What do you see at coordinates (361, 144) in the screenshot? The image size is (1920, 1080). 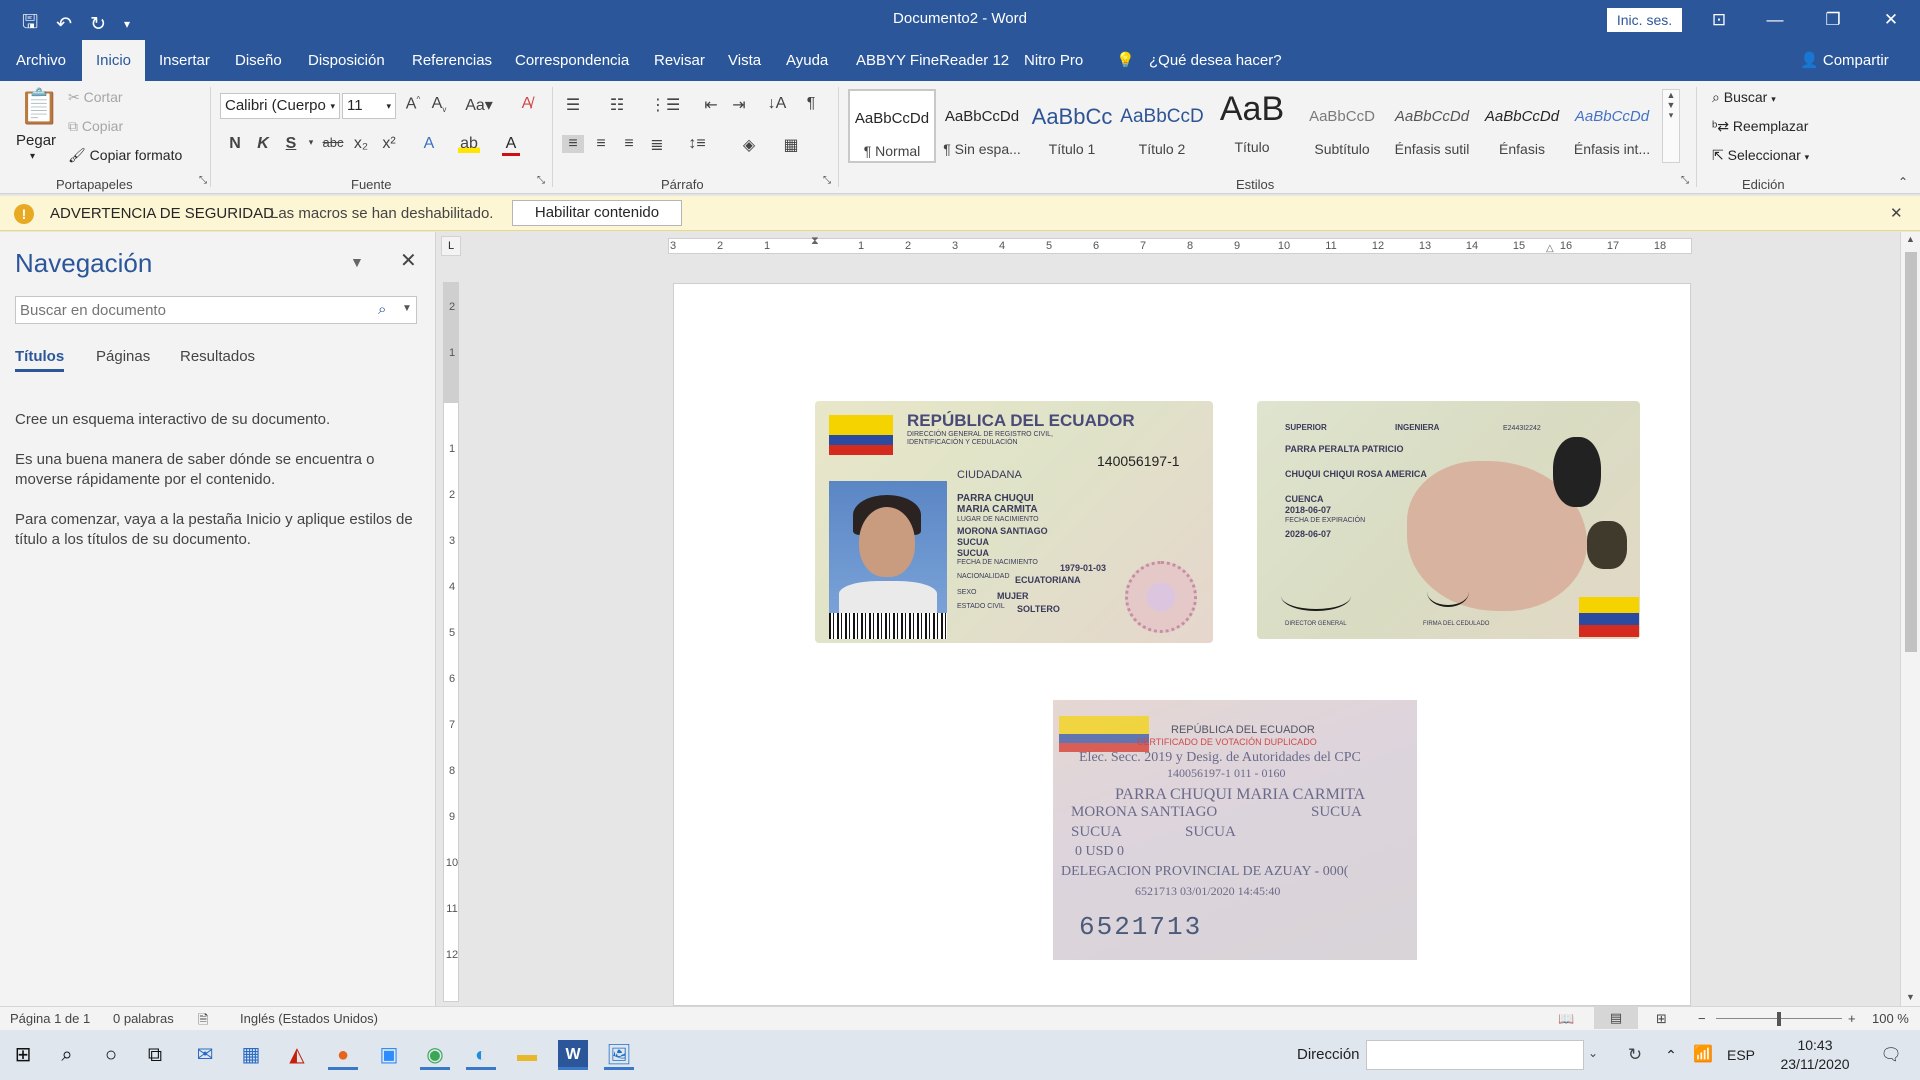 I see `subscript-icon: x₂` at bounding box center [361, 144].